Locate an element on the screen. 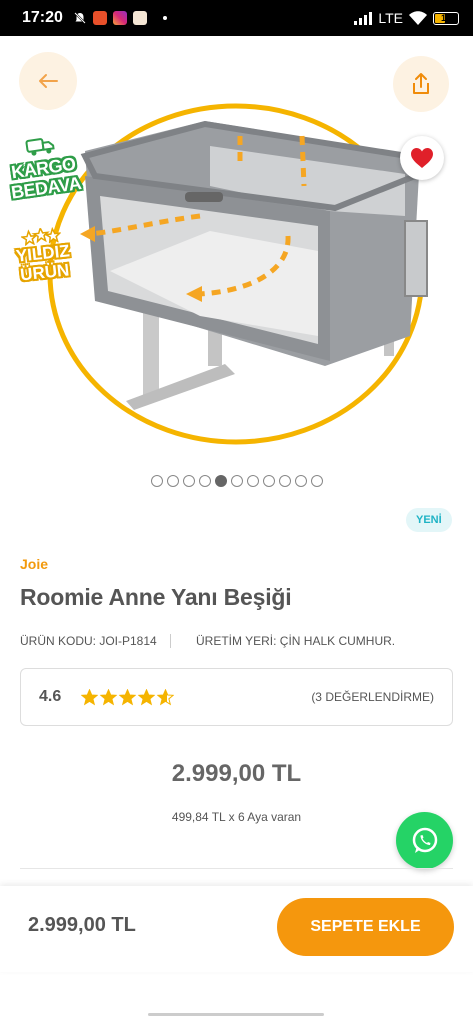 Image resolution: width=473 pixels, height=1024 pixels. mute-icon is located at coordinates (80, 18).